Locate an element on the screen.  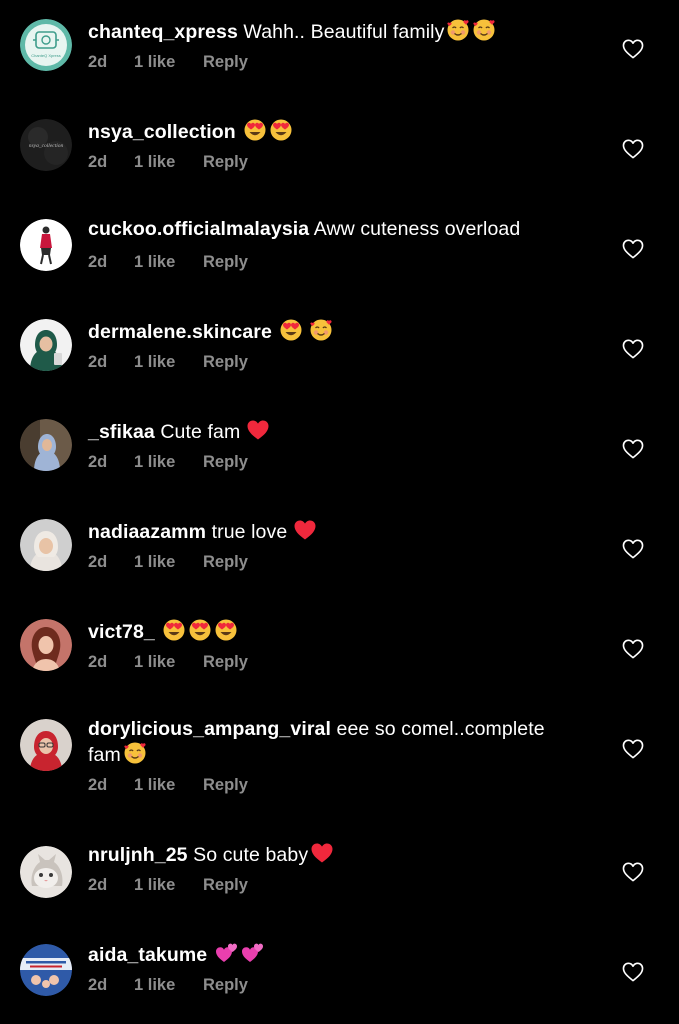
comment-username: vict78_ is located at coordinates (121, 632).